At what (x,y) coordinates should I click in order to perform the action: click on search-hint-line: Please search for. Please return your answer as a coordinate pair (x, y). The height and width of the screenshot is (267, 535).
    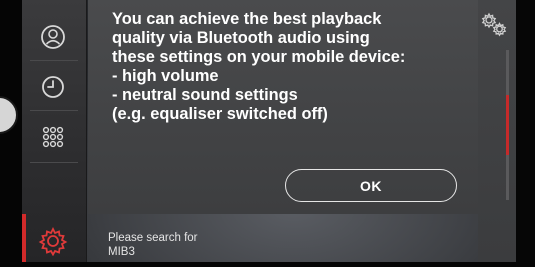
    Looking at the image, I should click on (153, 238).